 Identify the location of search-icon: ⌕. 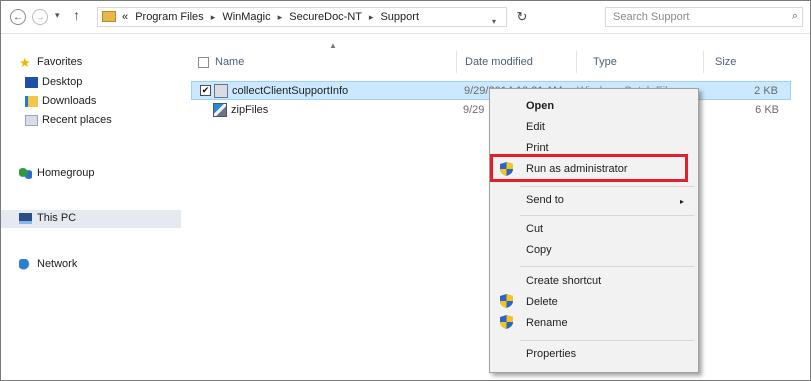
(795, 16).